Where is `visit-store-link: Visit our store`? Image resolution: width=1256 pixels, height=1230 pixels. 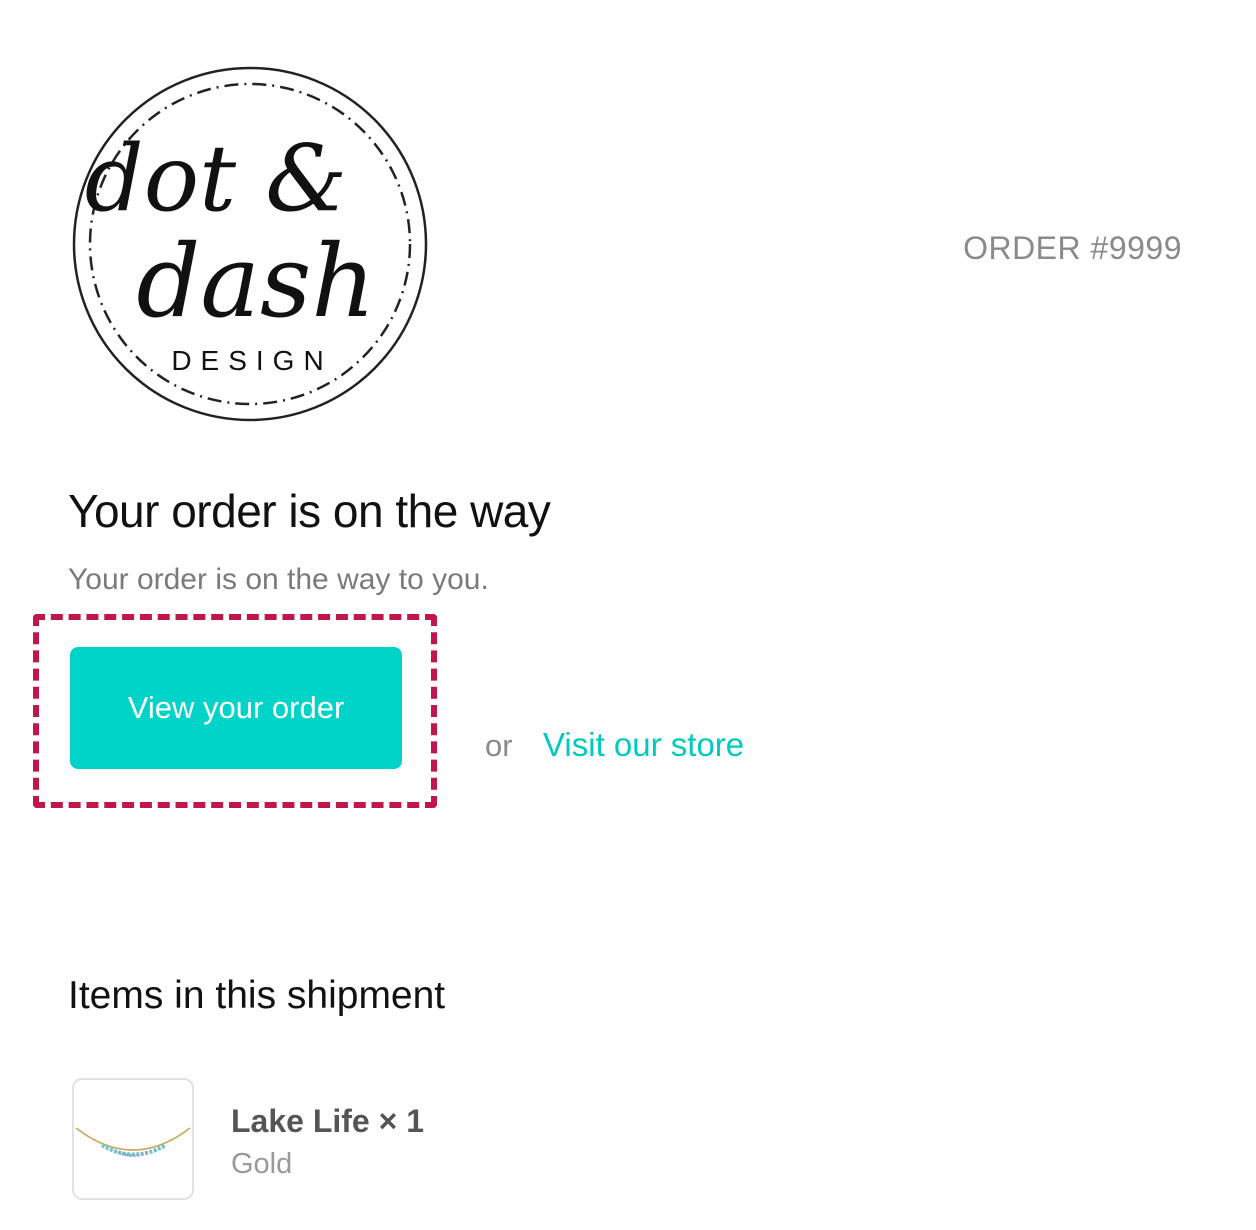 visit-store-link: Visit our store is located at coordinates (643, 745).